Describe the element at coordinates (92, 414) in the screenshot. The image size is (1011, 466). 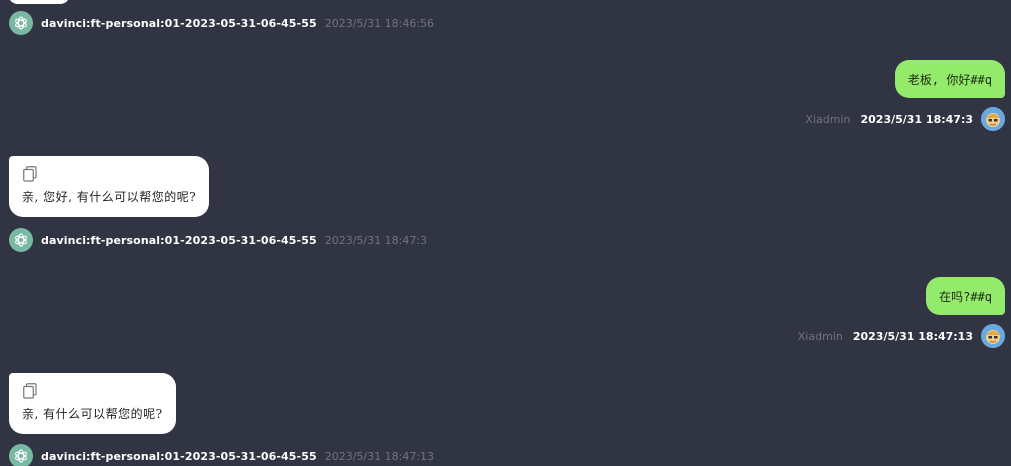
I see `bot-message-text: 亲, 有什么可以帮您的呢?` at that location.